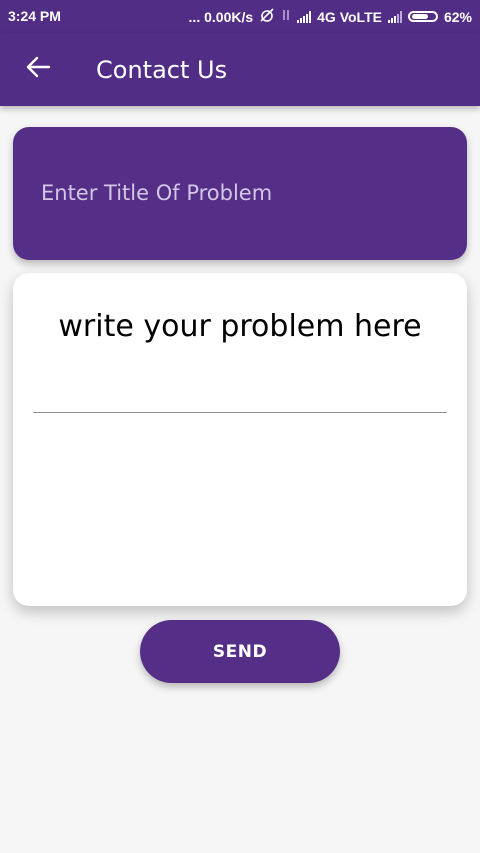 The height and width of the screenshot is (853, 480). What do you see at coordinates (349, 16) in the screenshot?
I see `network-type: 4G VoLTE` at bounding box center [349, 16].